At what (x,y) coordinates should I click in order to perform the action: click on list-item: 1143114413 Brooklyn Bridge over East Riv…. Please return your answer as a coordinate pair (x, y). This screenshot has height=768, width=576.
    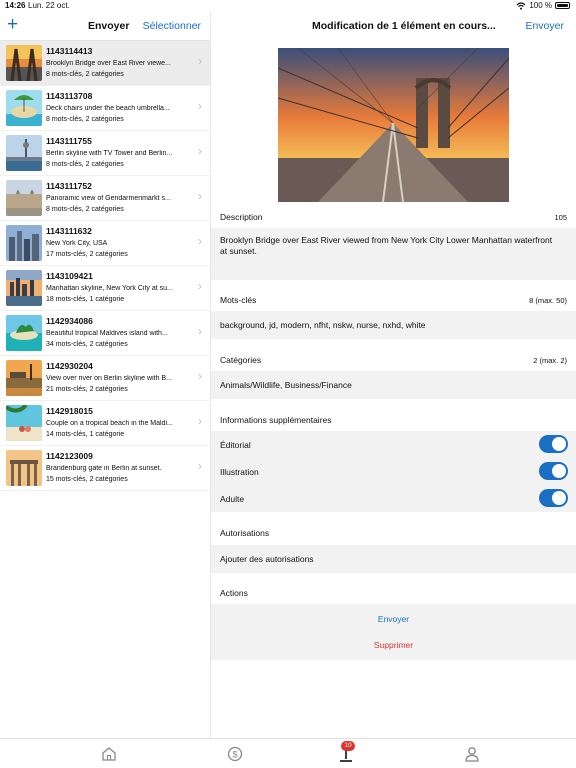
    Looking at the image, I should click on (105, 63).